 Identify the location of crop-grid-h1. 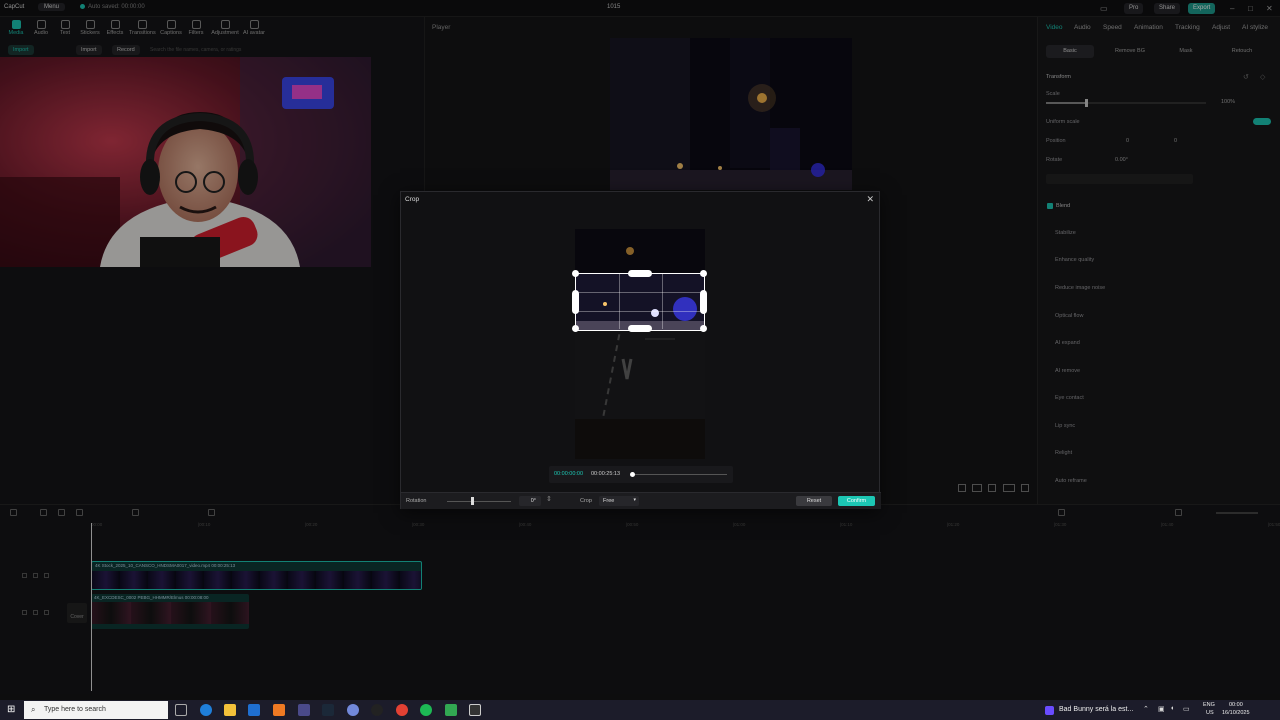
(639, 292).